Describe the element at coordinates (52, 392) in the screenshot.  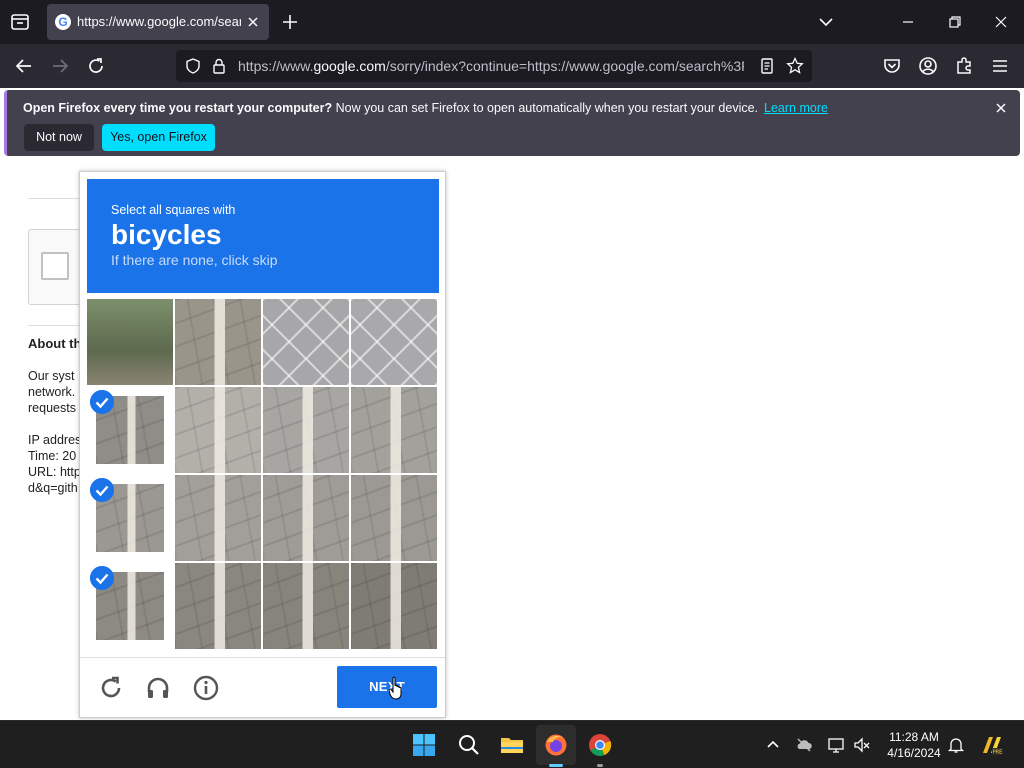
I see `body-line: network.` at that location.